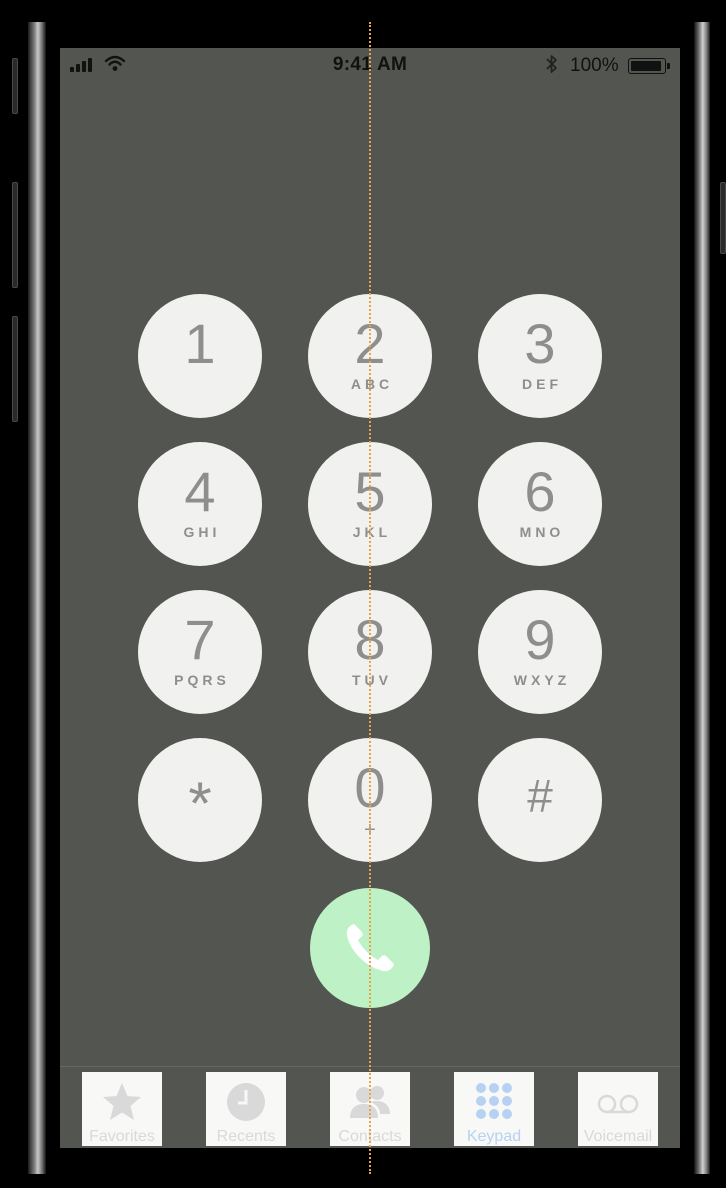  I want to click on key-digit: 9, so click(540, 639).